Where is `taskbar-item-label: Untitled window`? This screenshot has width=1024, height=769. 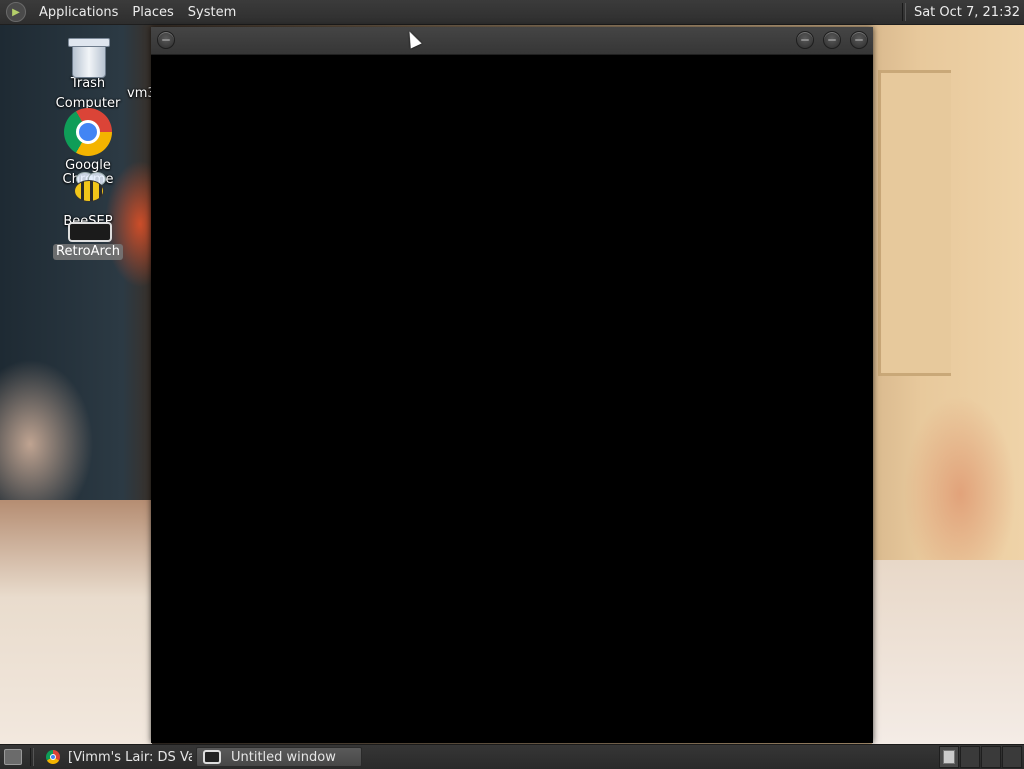
taskbar-item-label: Untitled window is located at coordinates (283, 757).